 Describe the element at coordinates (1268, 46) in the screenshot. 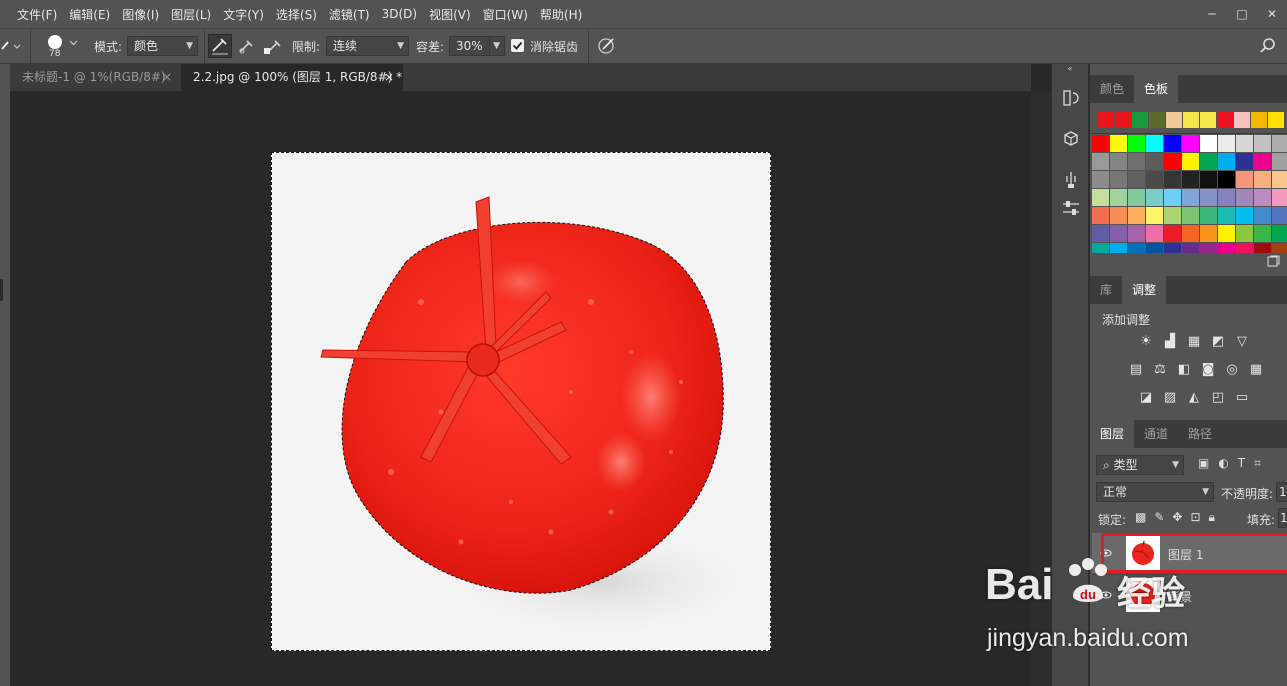

I see `search-button` at that location.